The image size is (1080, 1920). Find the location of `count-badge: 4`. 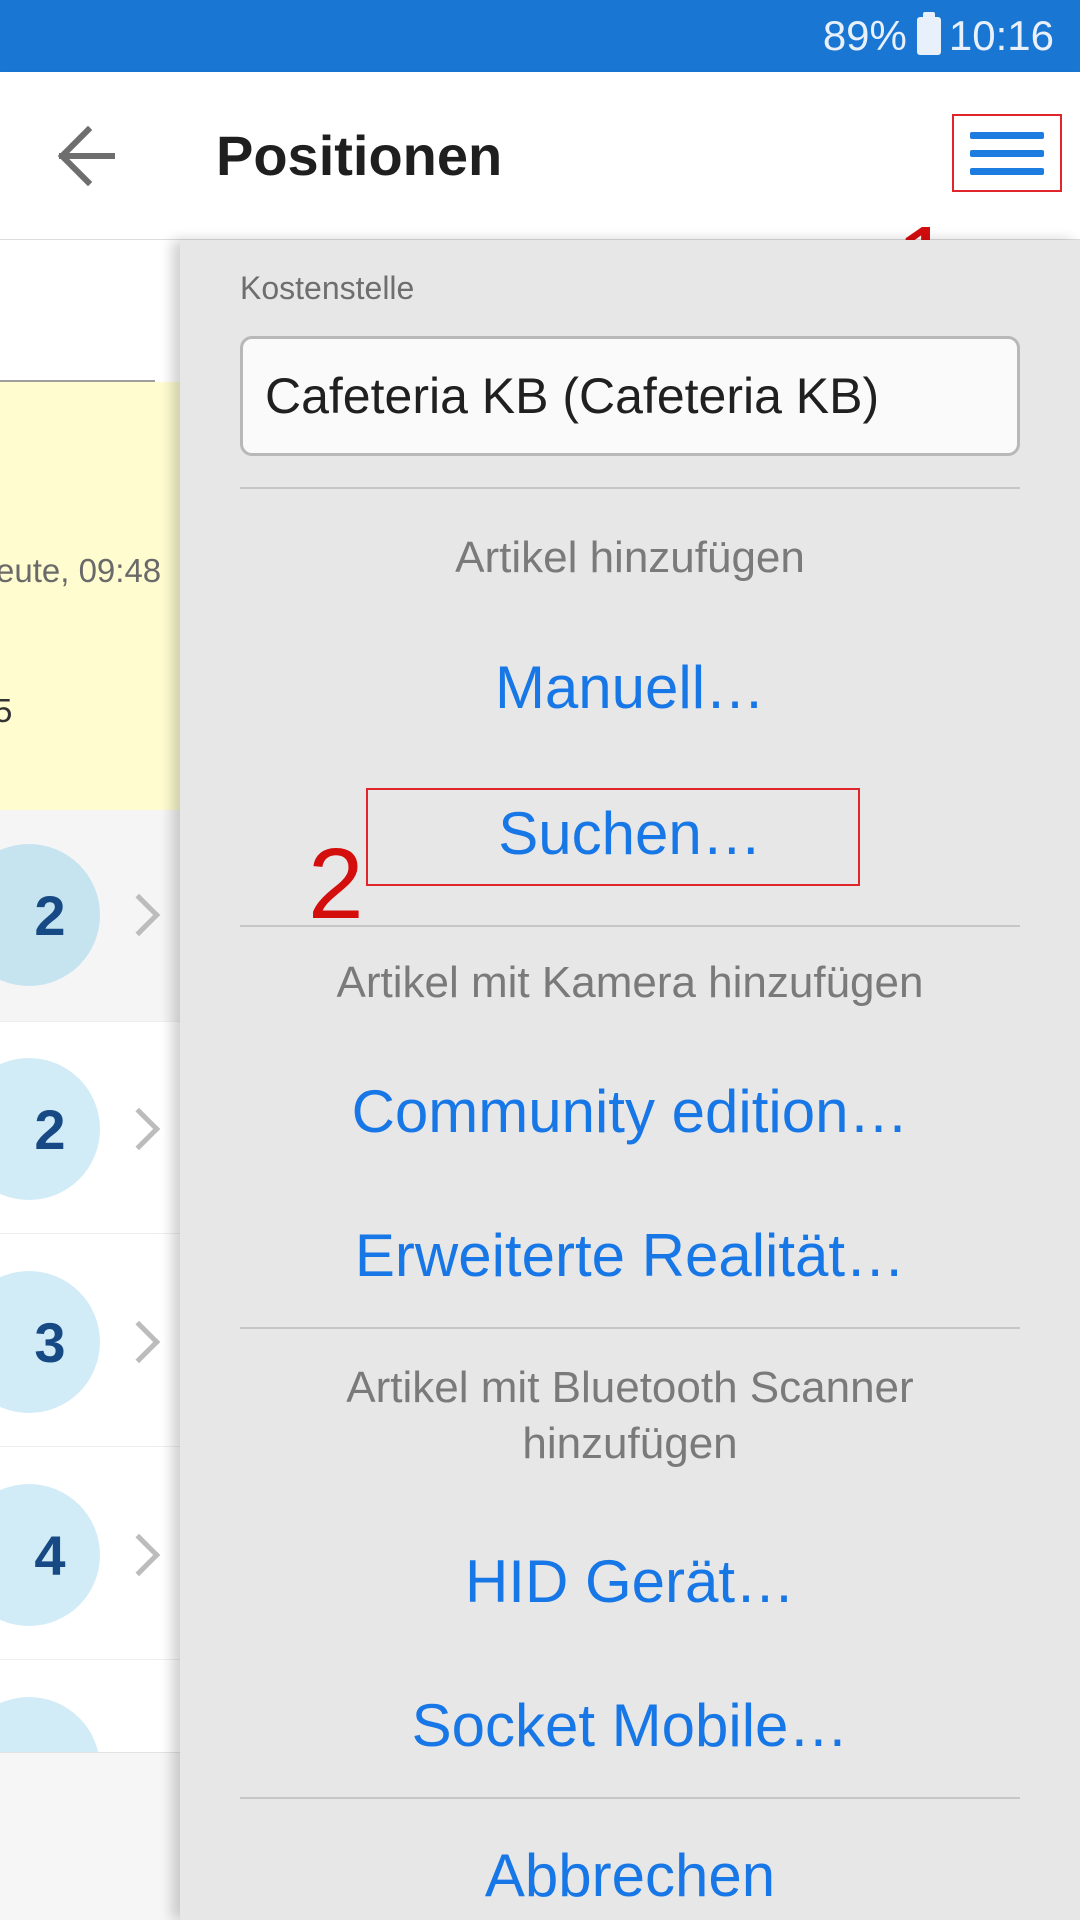

count-badge: 4 is located at coordinates (50, 1555).